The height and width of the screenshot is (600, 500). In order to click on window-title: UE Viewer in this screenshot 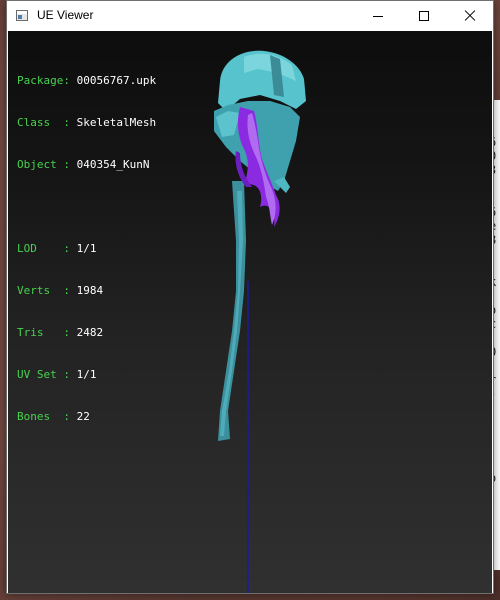, I will do `click(65, 15)`.